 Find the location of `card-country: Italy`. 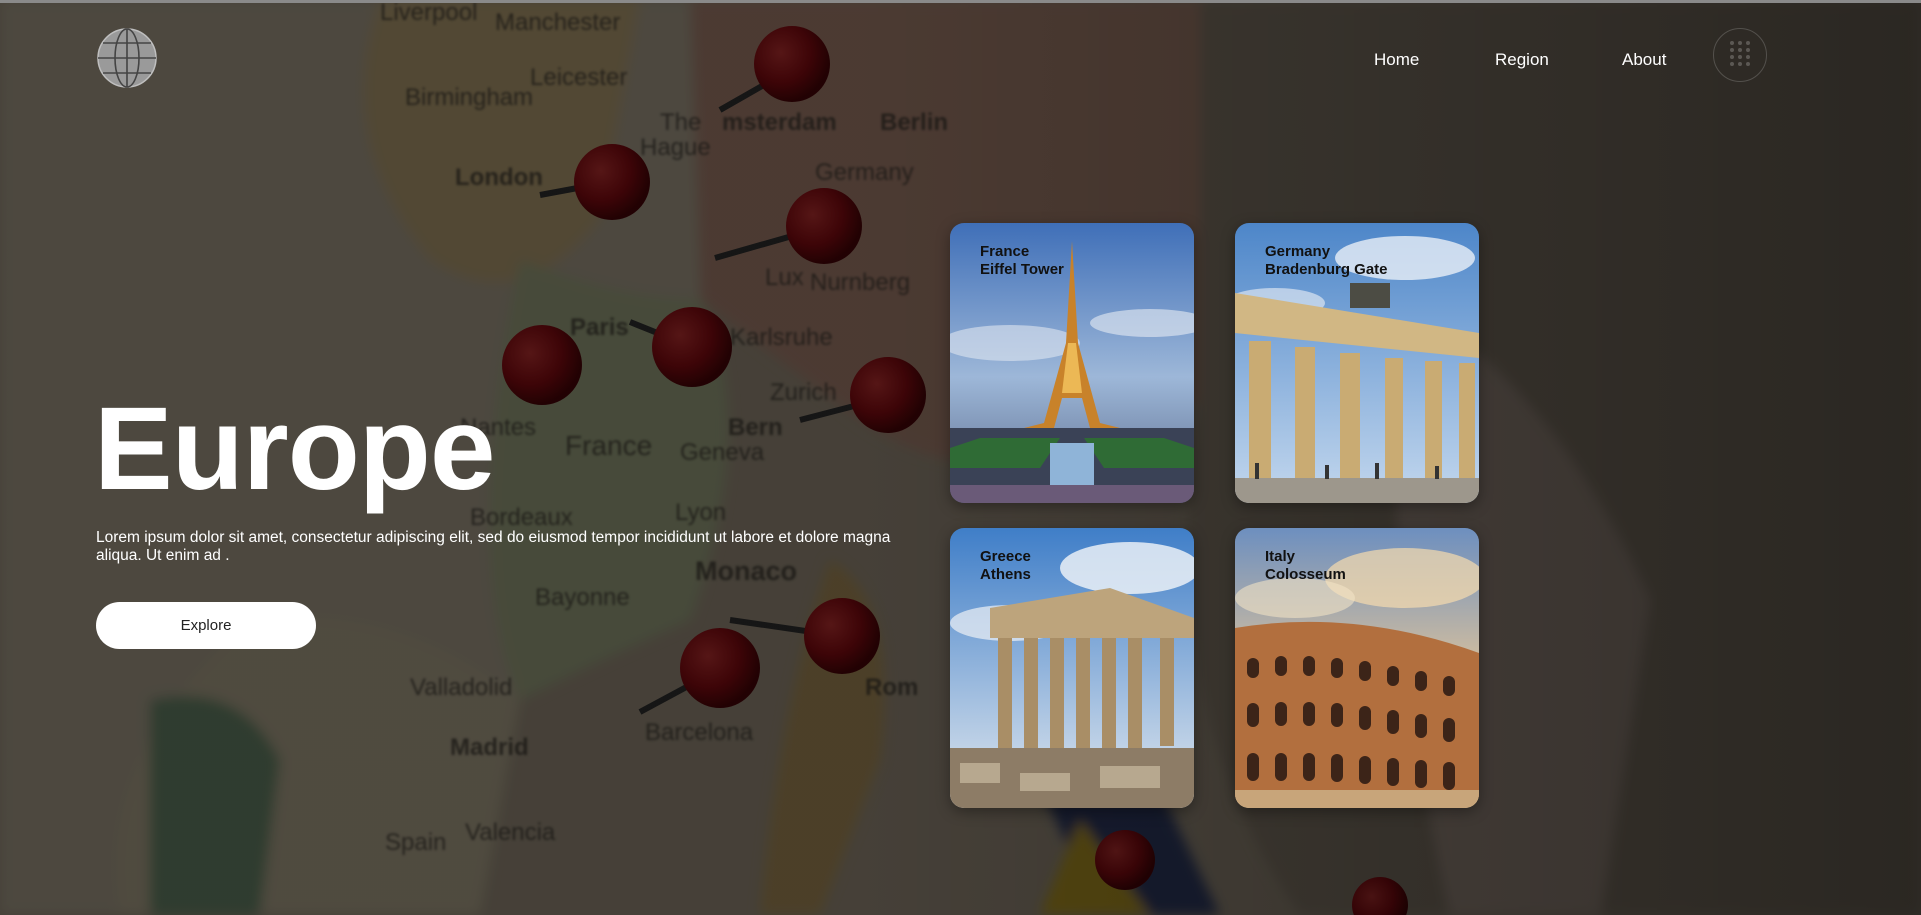

card-country: Italy is located at coordinates (1280, 556).